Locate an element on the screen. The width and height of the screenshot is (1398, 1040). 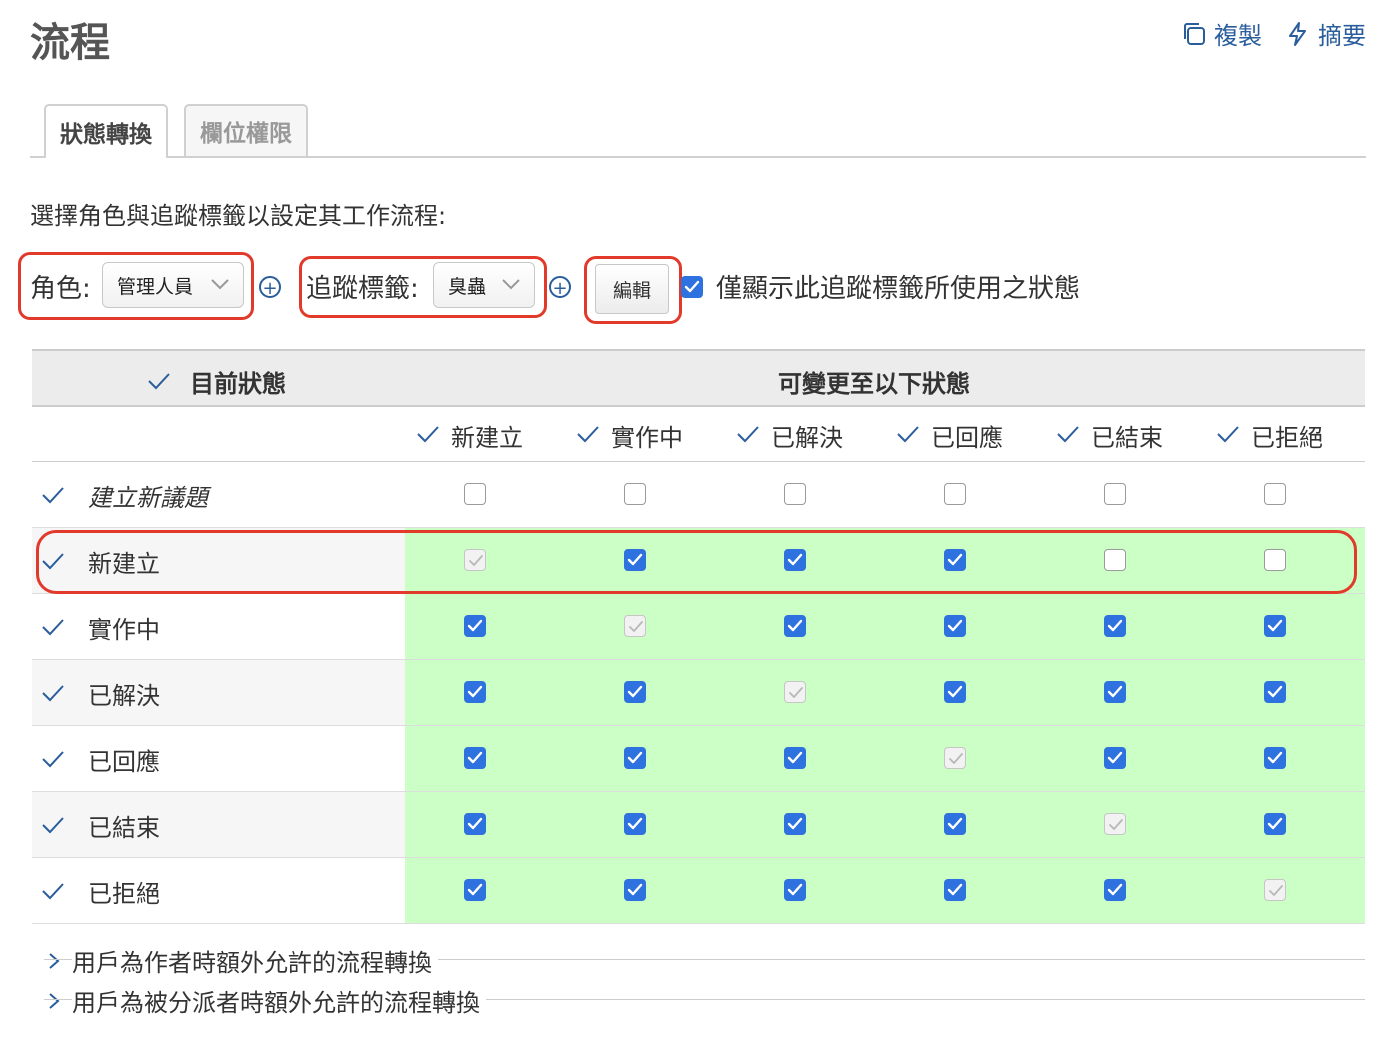
filter-bar: 角色: 管理人員 + 追蹤標籤: 臭蟲 + 編輯 僅顯示此追蹤標籤所使用之狀態 is located at coordinates (618, 288).